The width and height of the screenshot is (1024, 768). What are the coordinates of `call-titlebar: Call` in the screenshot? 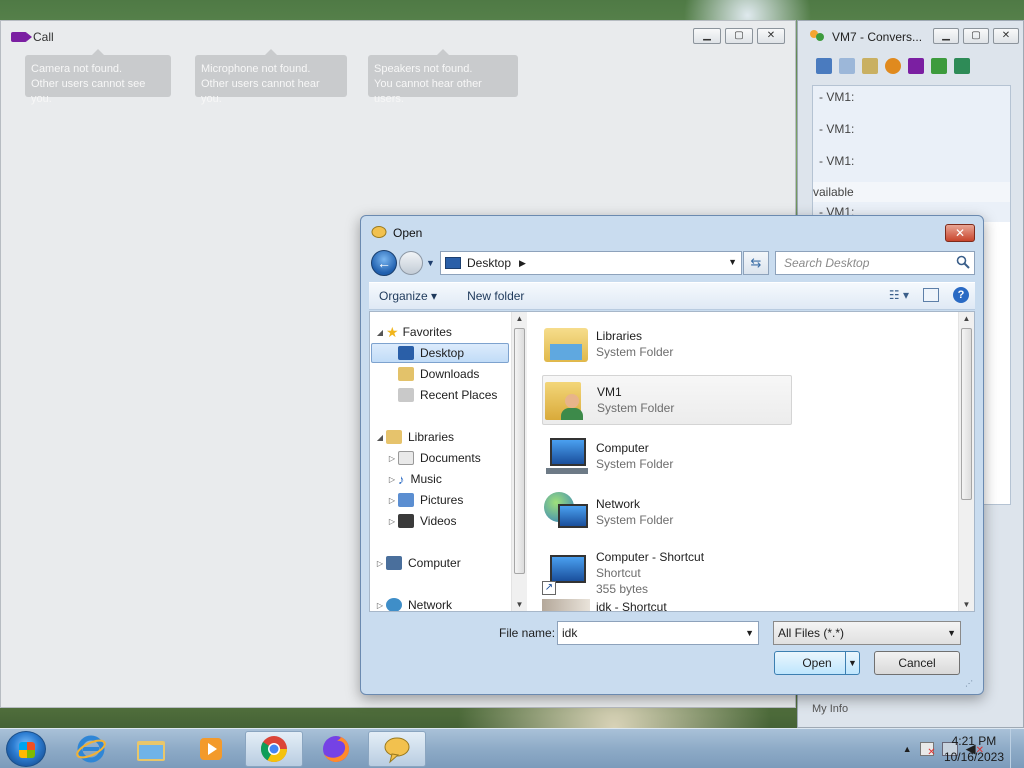 It's located at (398, 37).